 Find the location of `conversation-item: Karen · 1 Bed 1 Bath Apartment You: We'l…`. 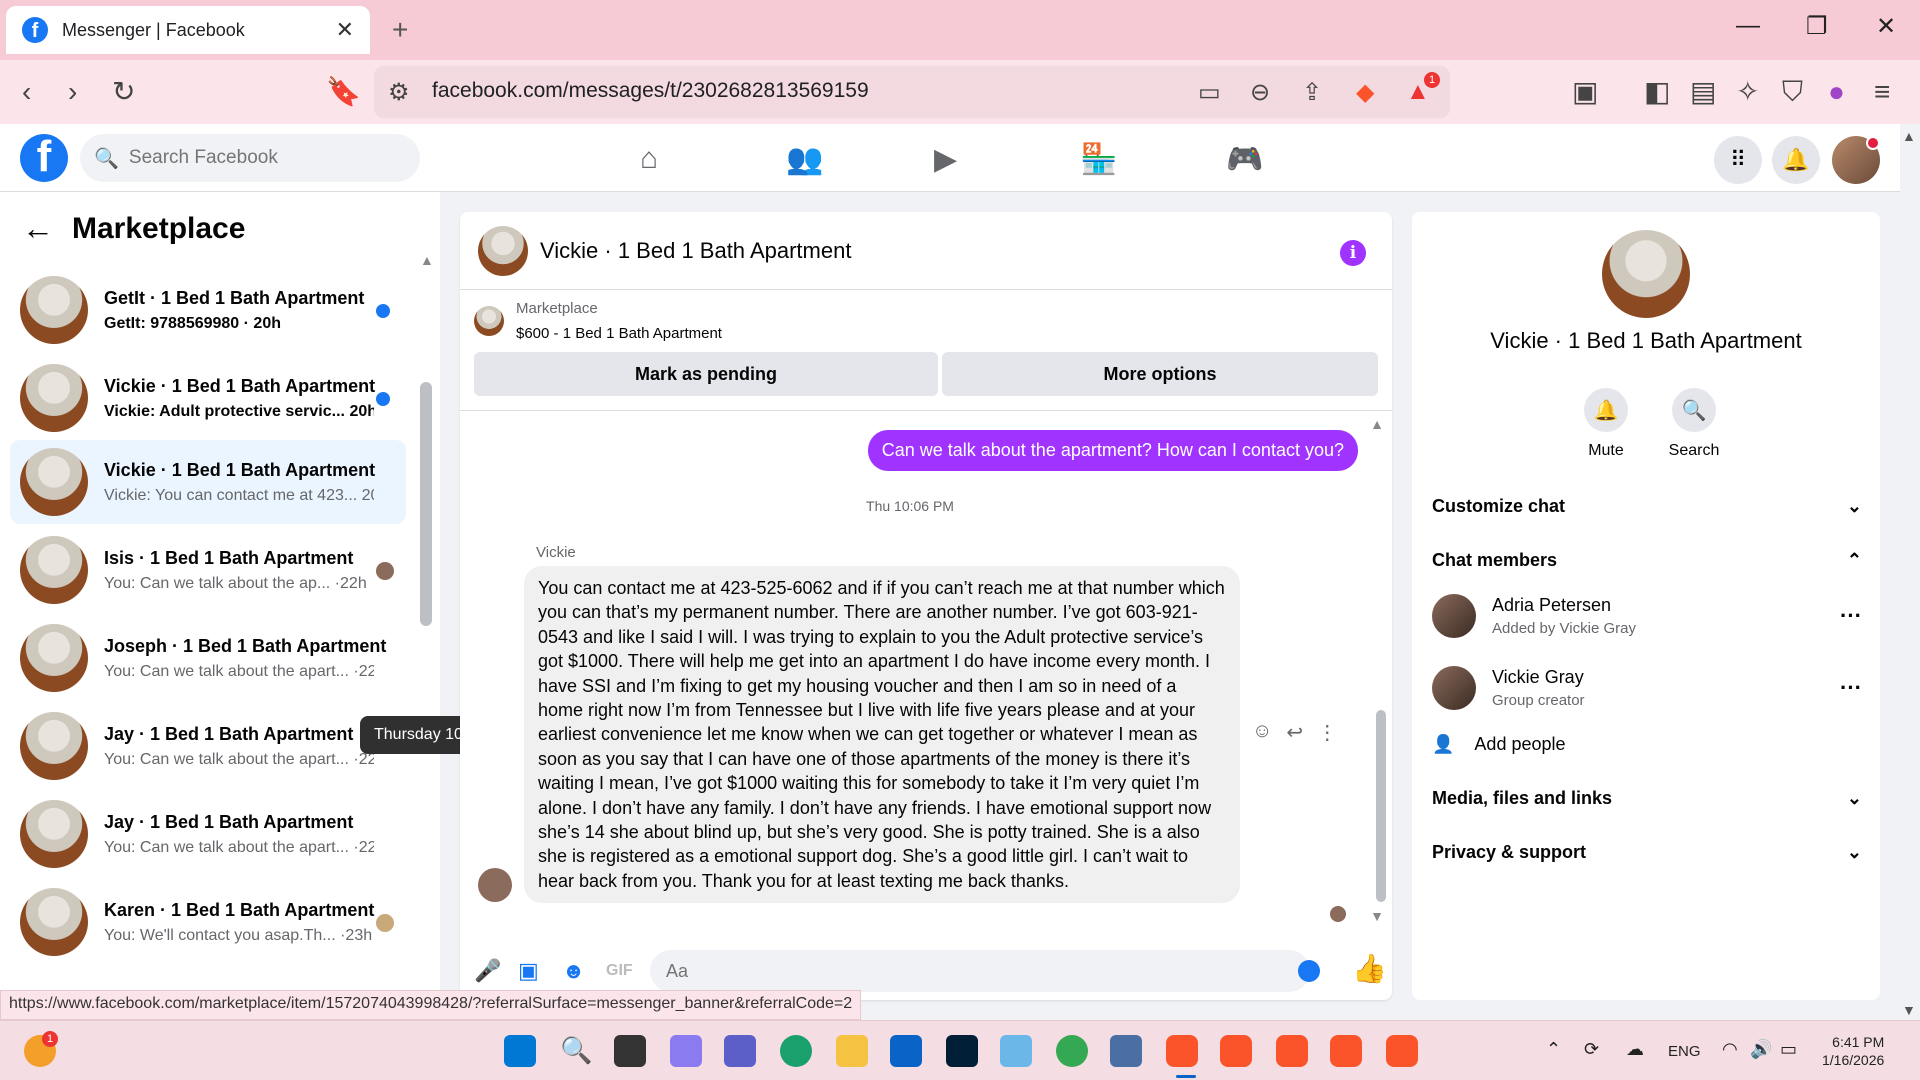

conversation-item: Karen · 1 Bed 1 Bath Apartment You: We'l… is located at coordinates (208, 922).